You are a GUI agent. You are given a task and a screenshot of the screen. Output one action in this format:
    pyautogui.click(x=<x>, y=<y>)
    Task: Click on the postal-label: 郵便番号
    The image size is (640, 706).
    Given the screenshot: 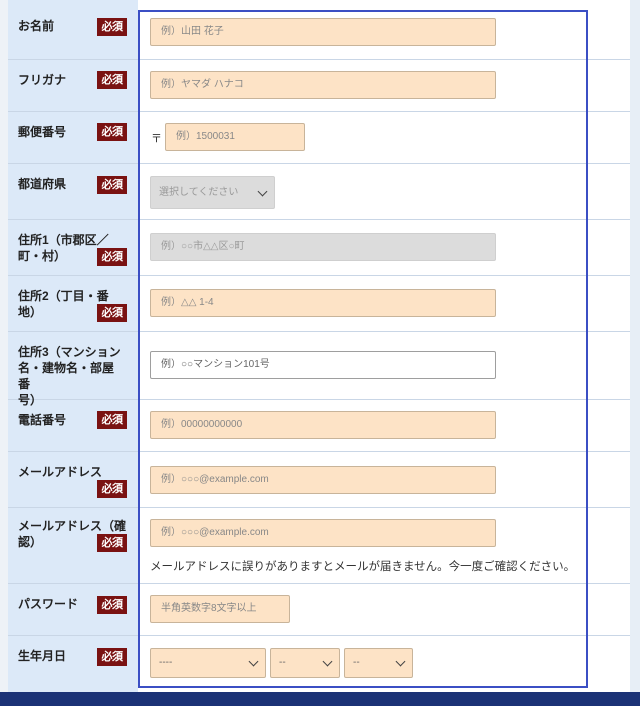 What is the action you would take?
    pyautogui.click(x=42, y=132)
    